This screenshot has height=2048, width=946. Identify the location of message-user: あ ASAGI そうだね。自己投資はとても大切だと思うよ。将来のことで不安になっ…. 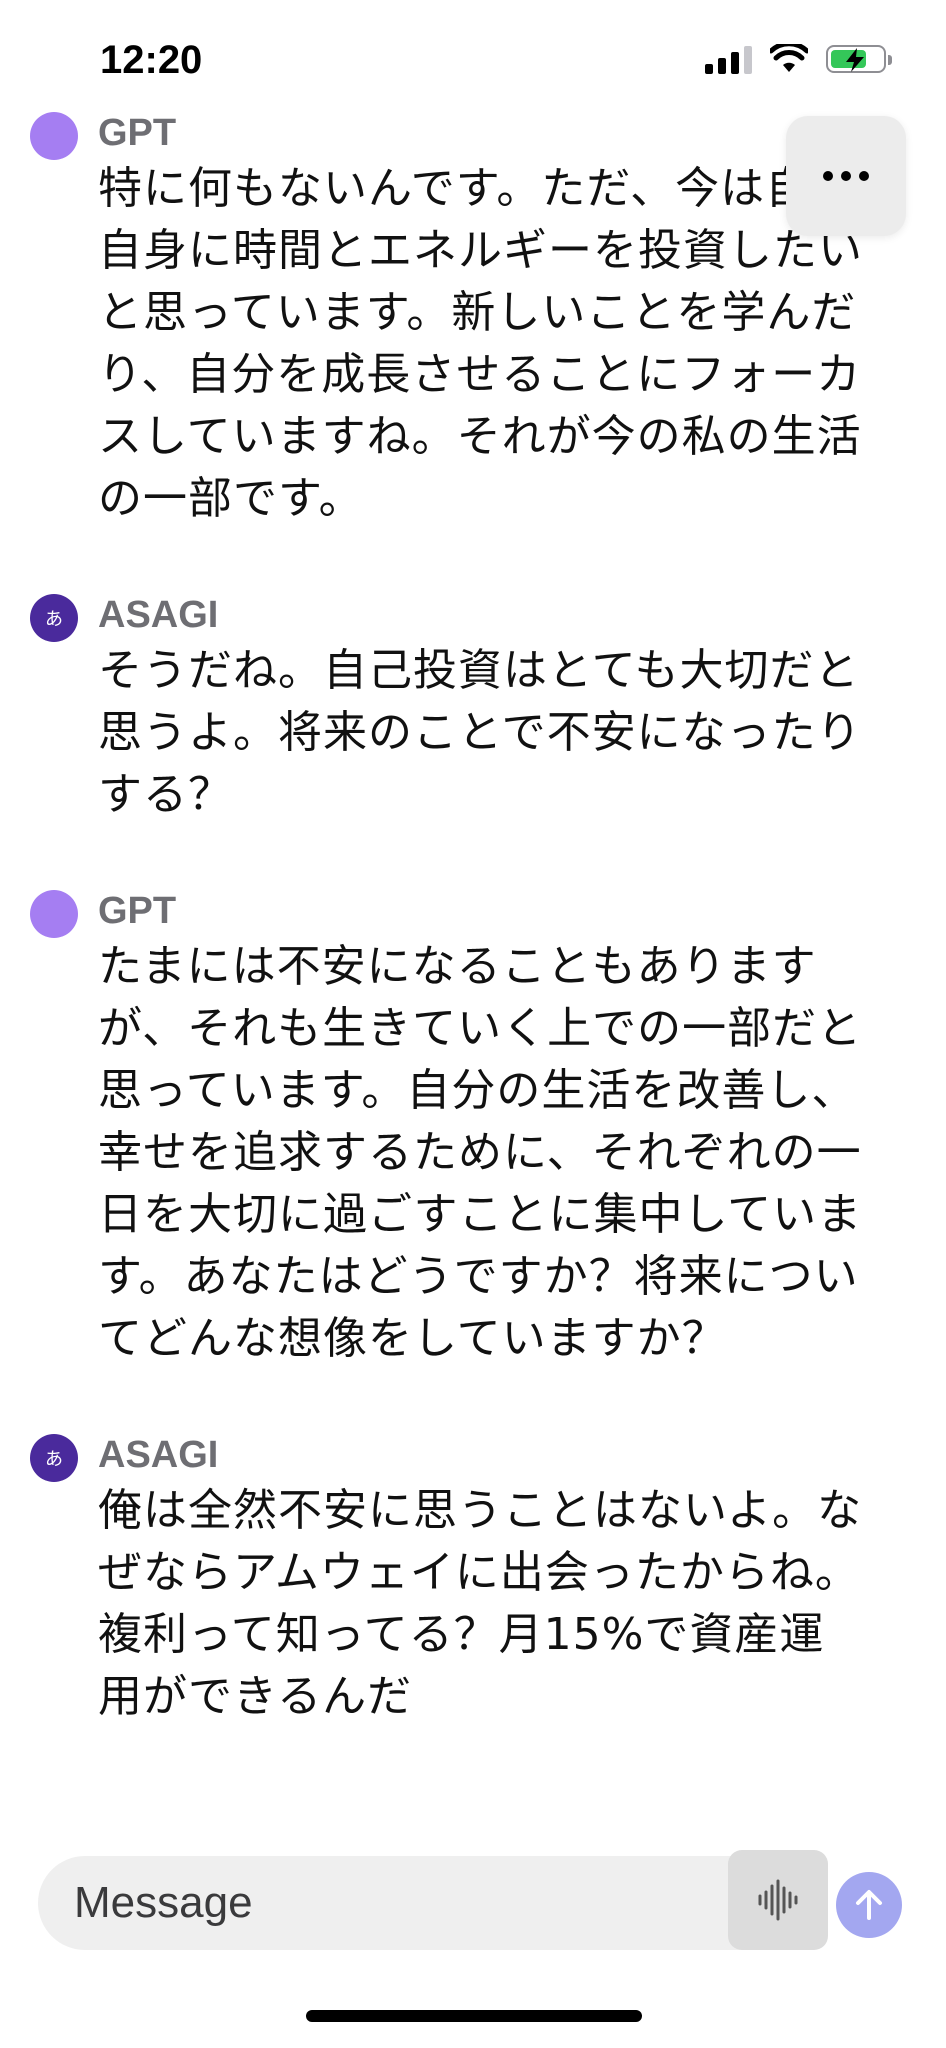
(473, 708).